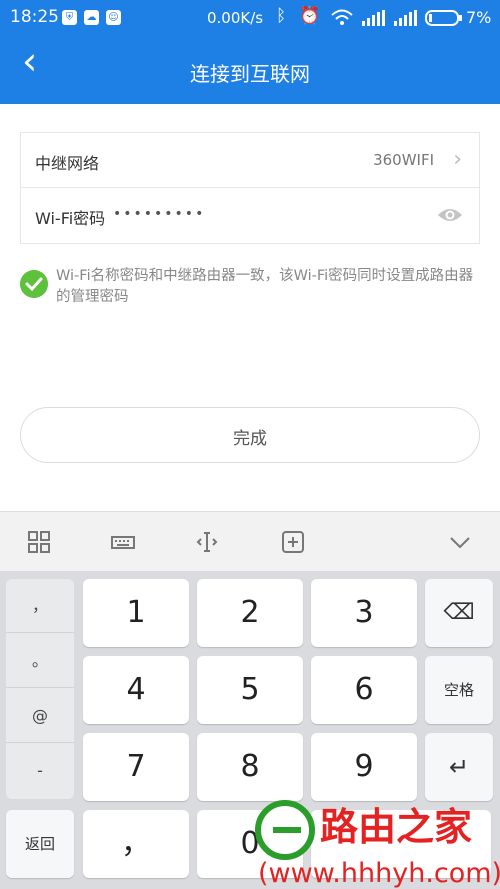 Image resolution: width=500 pixels, height=889 pixels. Describe the element at coordinates (136, 690) in the screenshot. I see `key-4: 4` at that location.